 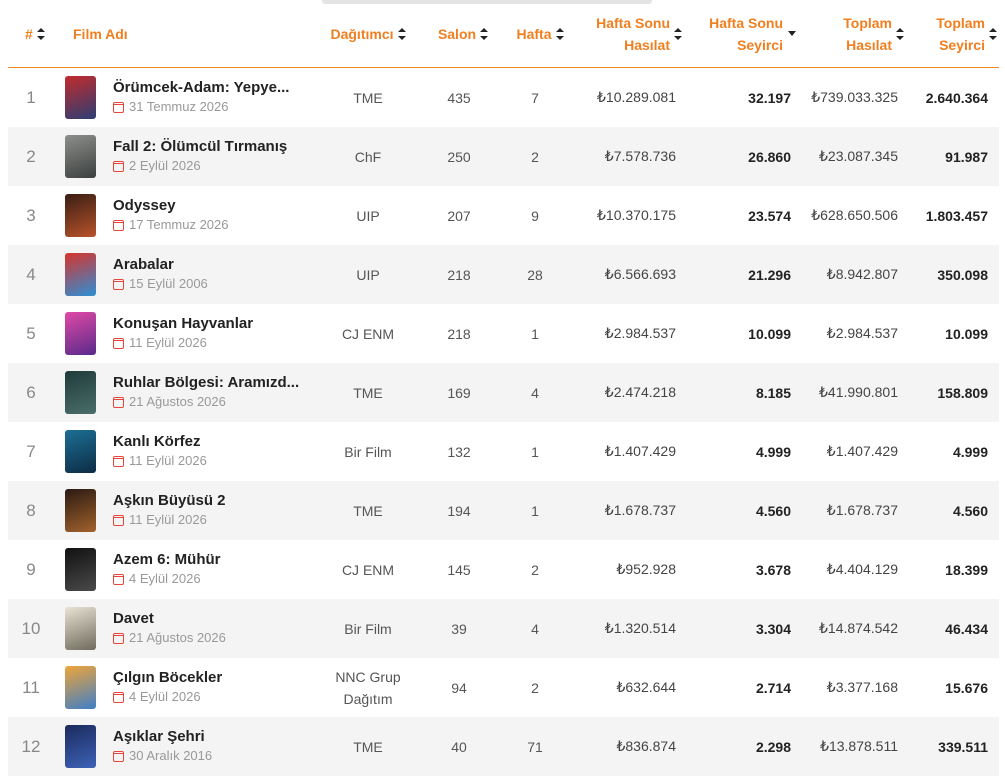 I want to click on film-info: Örümcek-Adam: Yepye... 31 Temmuz 2026, so click(x=213, y=97).